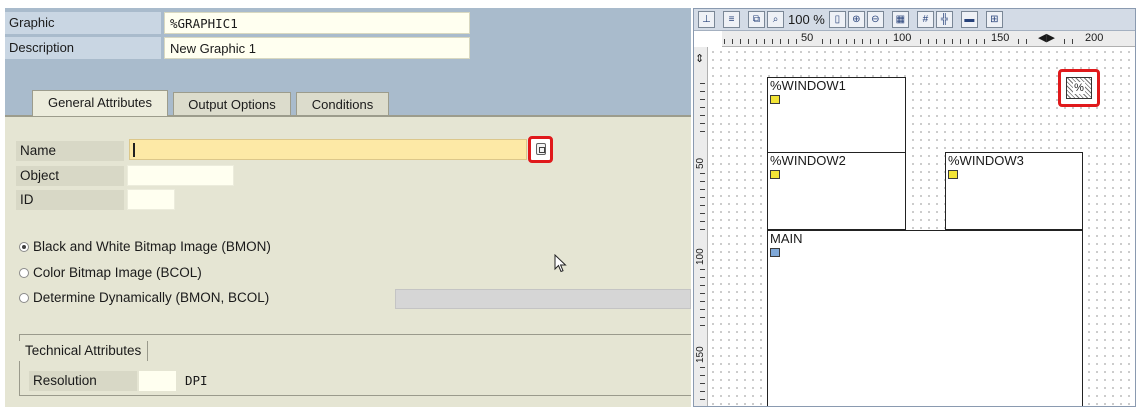  I want to click on value-help-icon, so click(541, 149).